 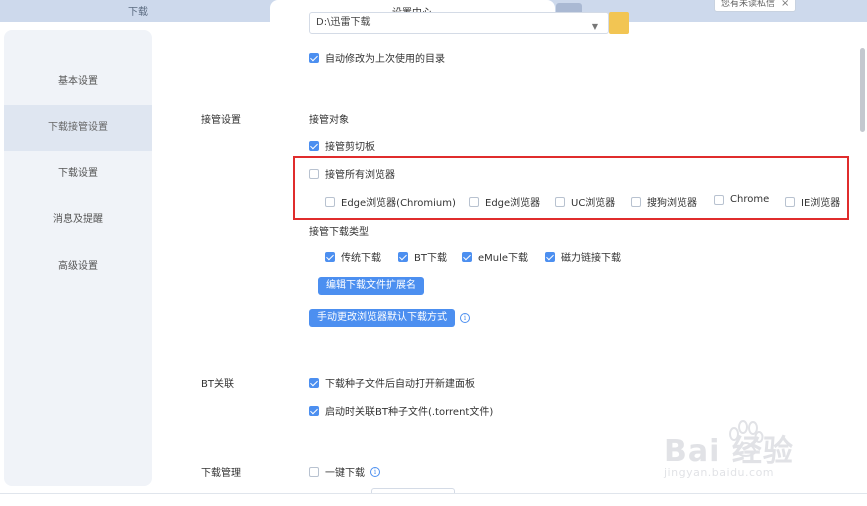 I want to click on browser-option-ie: IE浏览器, so click(x=812, y=201).